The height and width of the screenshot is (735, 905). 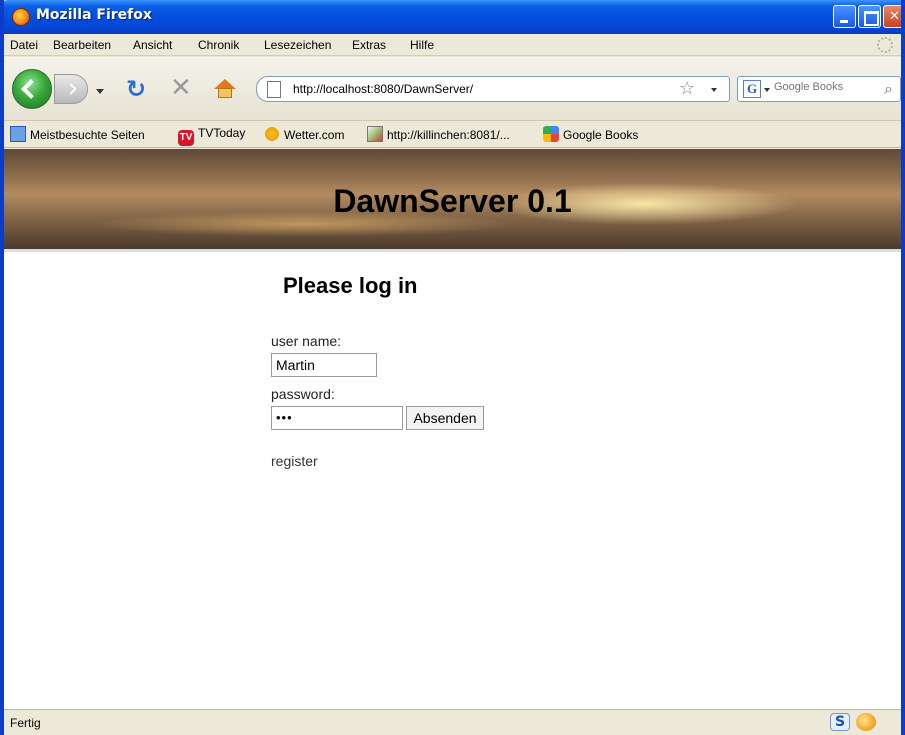 I want to click on home-icon, so click(x=225, y=89).